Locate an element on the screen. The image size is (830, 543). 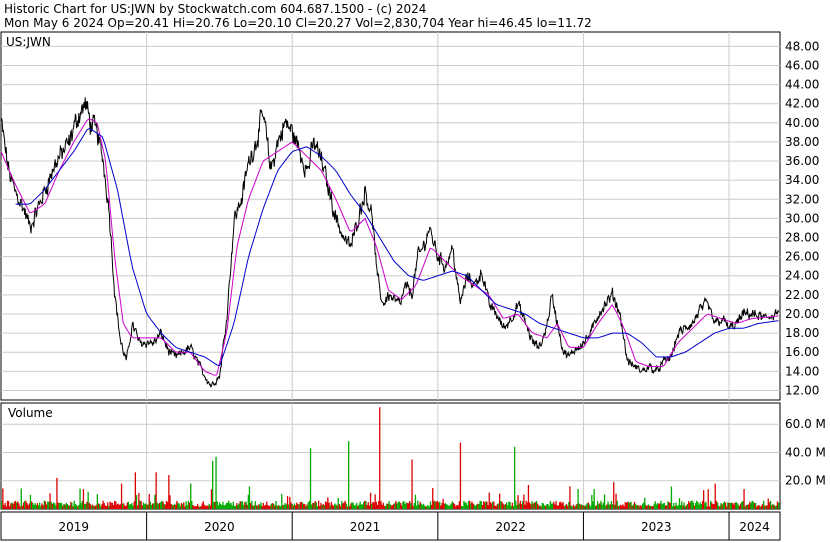
price-tick-label: 20.00 is located at coordinates (802, 314).